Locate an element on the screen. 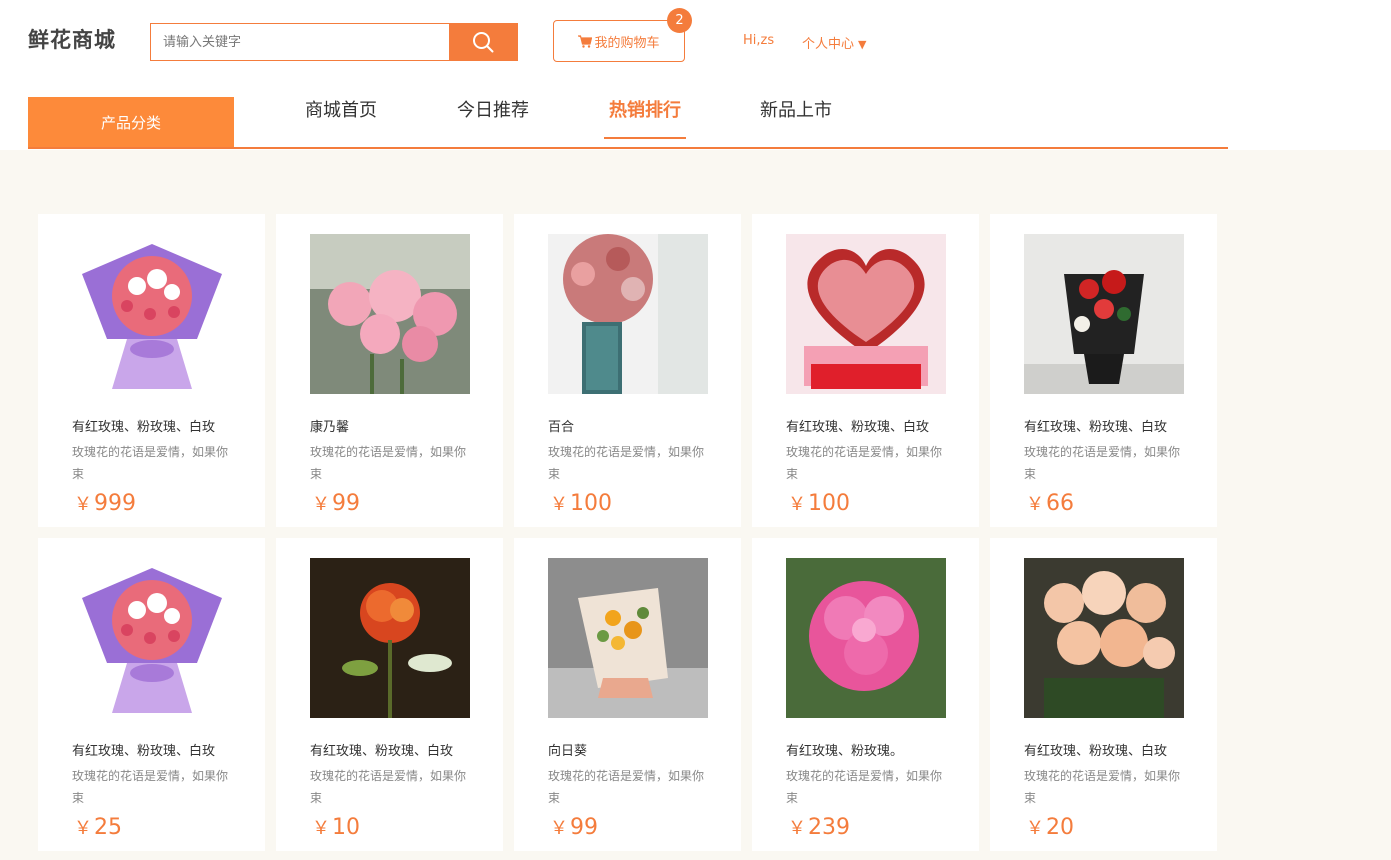 The height and width of the screenshot is (860, 1391). product-image-lily-vase is located at coordinates (628, 314).